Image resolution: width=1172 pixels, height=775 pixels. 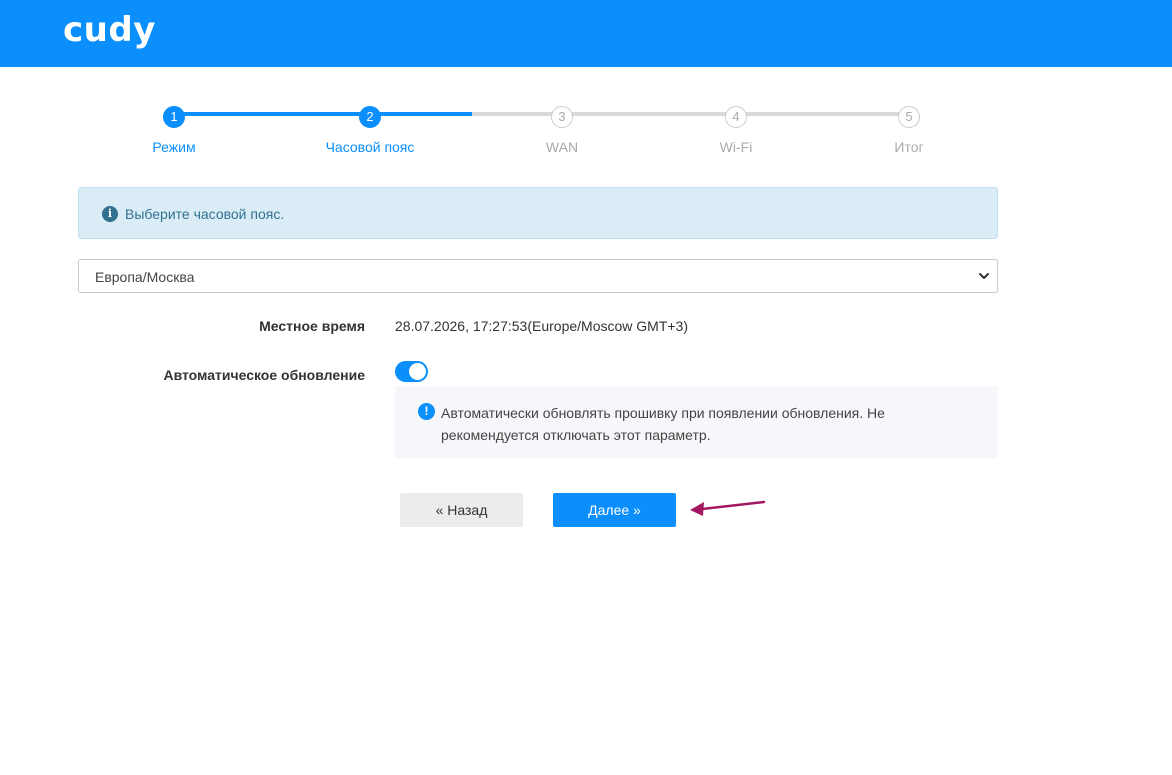 What do you see at coordinates (145, 277) in the screenshot?
I see `timezone-selected-value: Европа/Москва` at bounding box center [145, 277].